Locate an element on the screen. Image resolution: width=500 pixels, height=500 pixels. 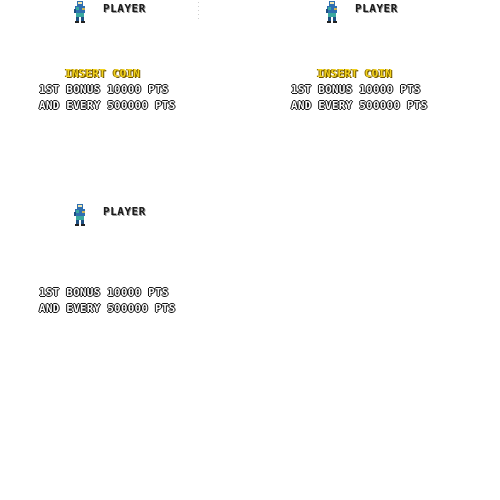
divider is located at coordinates (198, 12).